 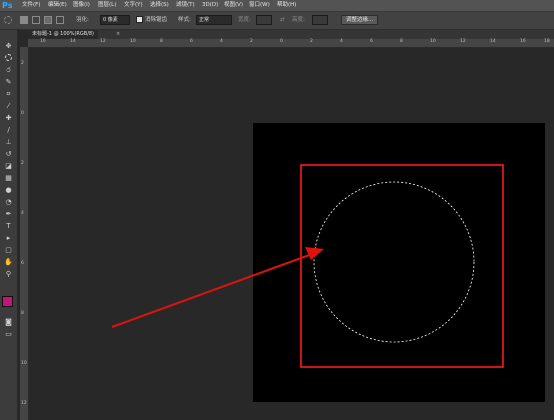 I want to click on pointer-arrow-shaft, so click(x=212, y=290).